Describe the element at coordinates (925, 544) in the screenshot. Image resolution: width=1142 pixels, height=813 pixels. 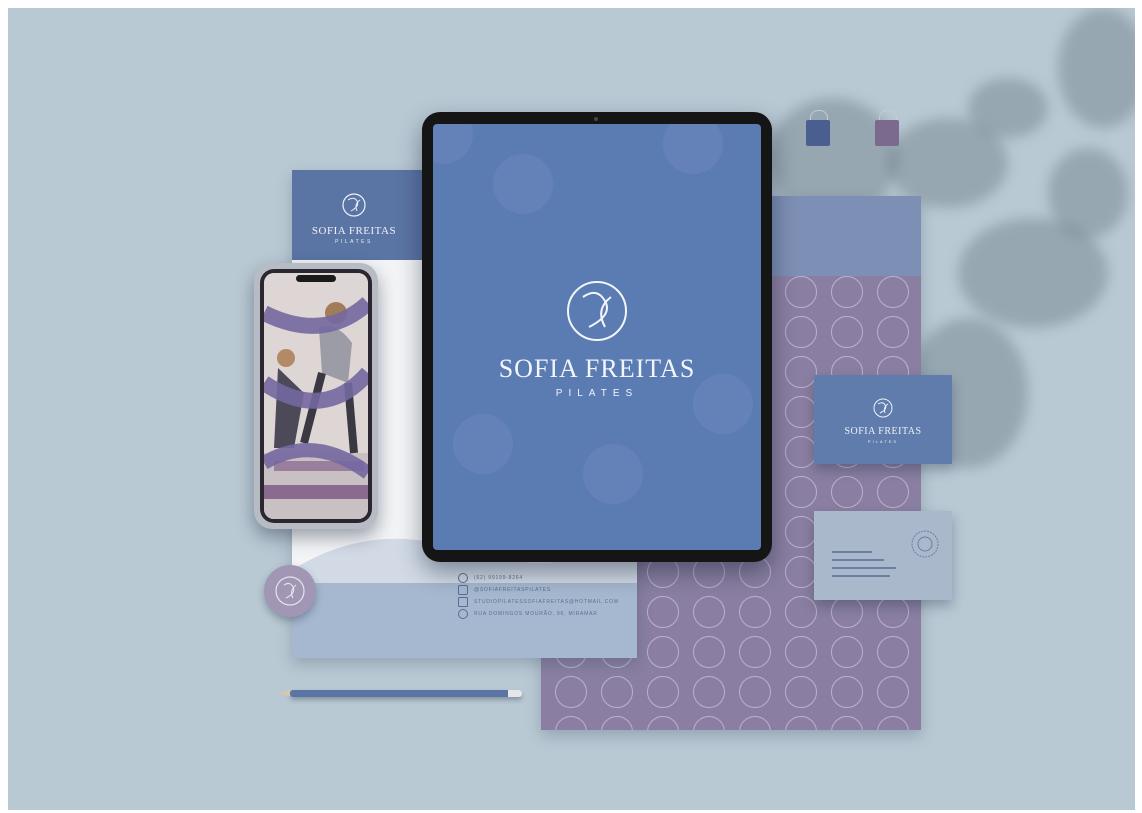
I see `seal-icon` at that location.